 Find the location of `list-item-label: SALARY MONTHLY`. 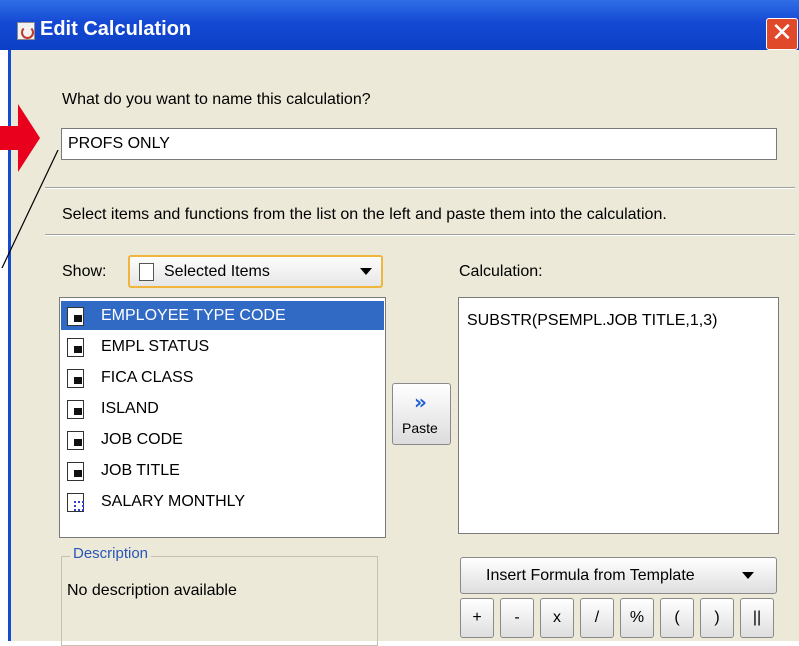

list-item-label: SALARY MONTHLY is located at coordinates (173, 501).